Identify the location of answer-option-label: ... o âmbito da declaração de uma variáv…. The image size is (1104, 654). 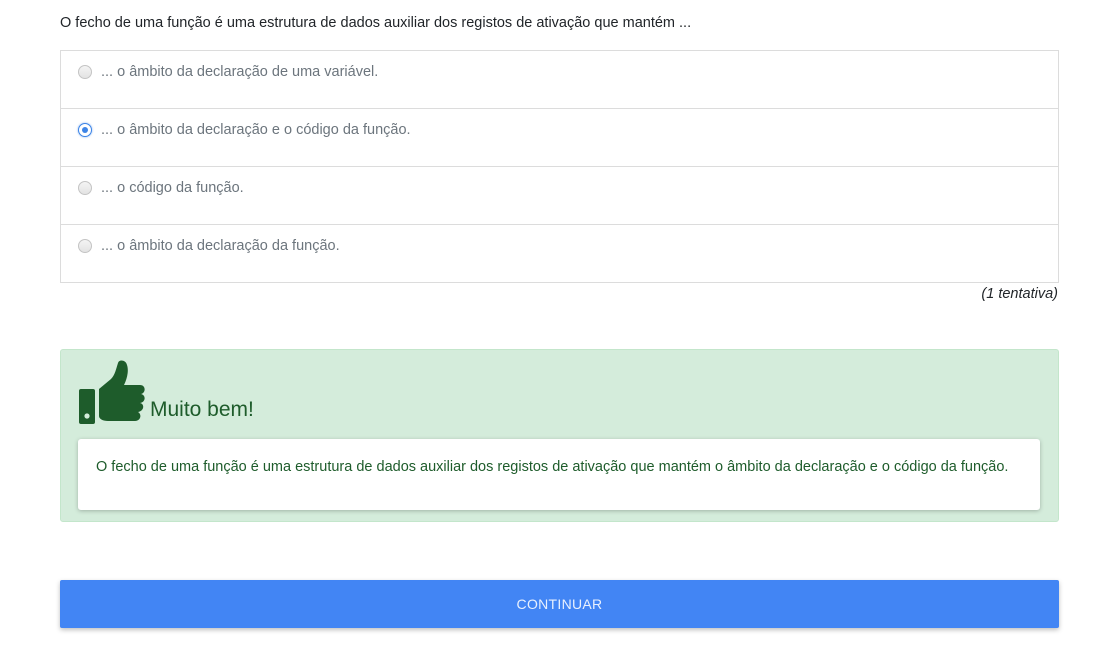
(240, 72).